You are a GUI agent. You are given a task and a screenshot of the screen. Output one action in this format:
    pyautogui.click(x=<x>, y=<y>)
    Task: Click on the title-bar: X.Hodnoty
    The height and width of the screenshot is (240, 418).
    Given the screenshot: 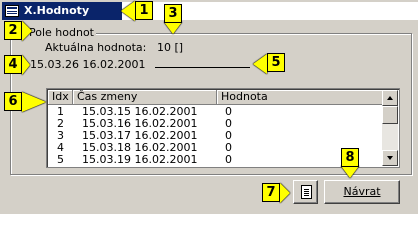 What is the action you would take?
    pyautogui.click(x=62, y=11)
    